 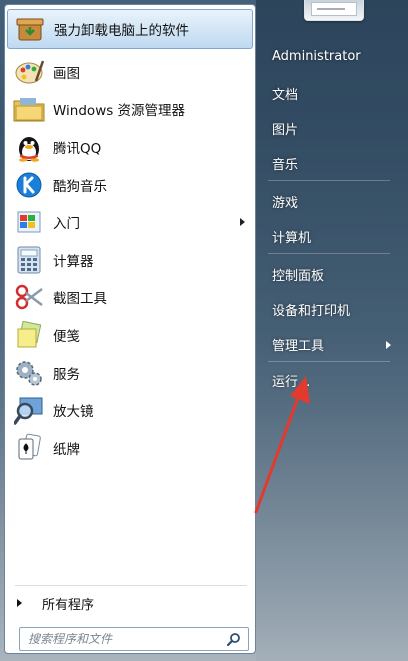 What do you see at coordinates (66, 224) in the screenshot?
I see `program-label: 入门` at bounding box center [66, 224].